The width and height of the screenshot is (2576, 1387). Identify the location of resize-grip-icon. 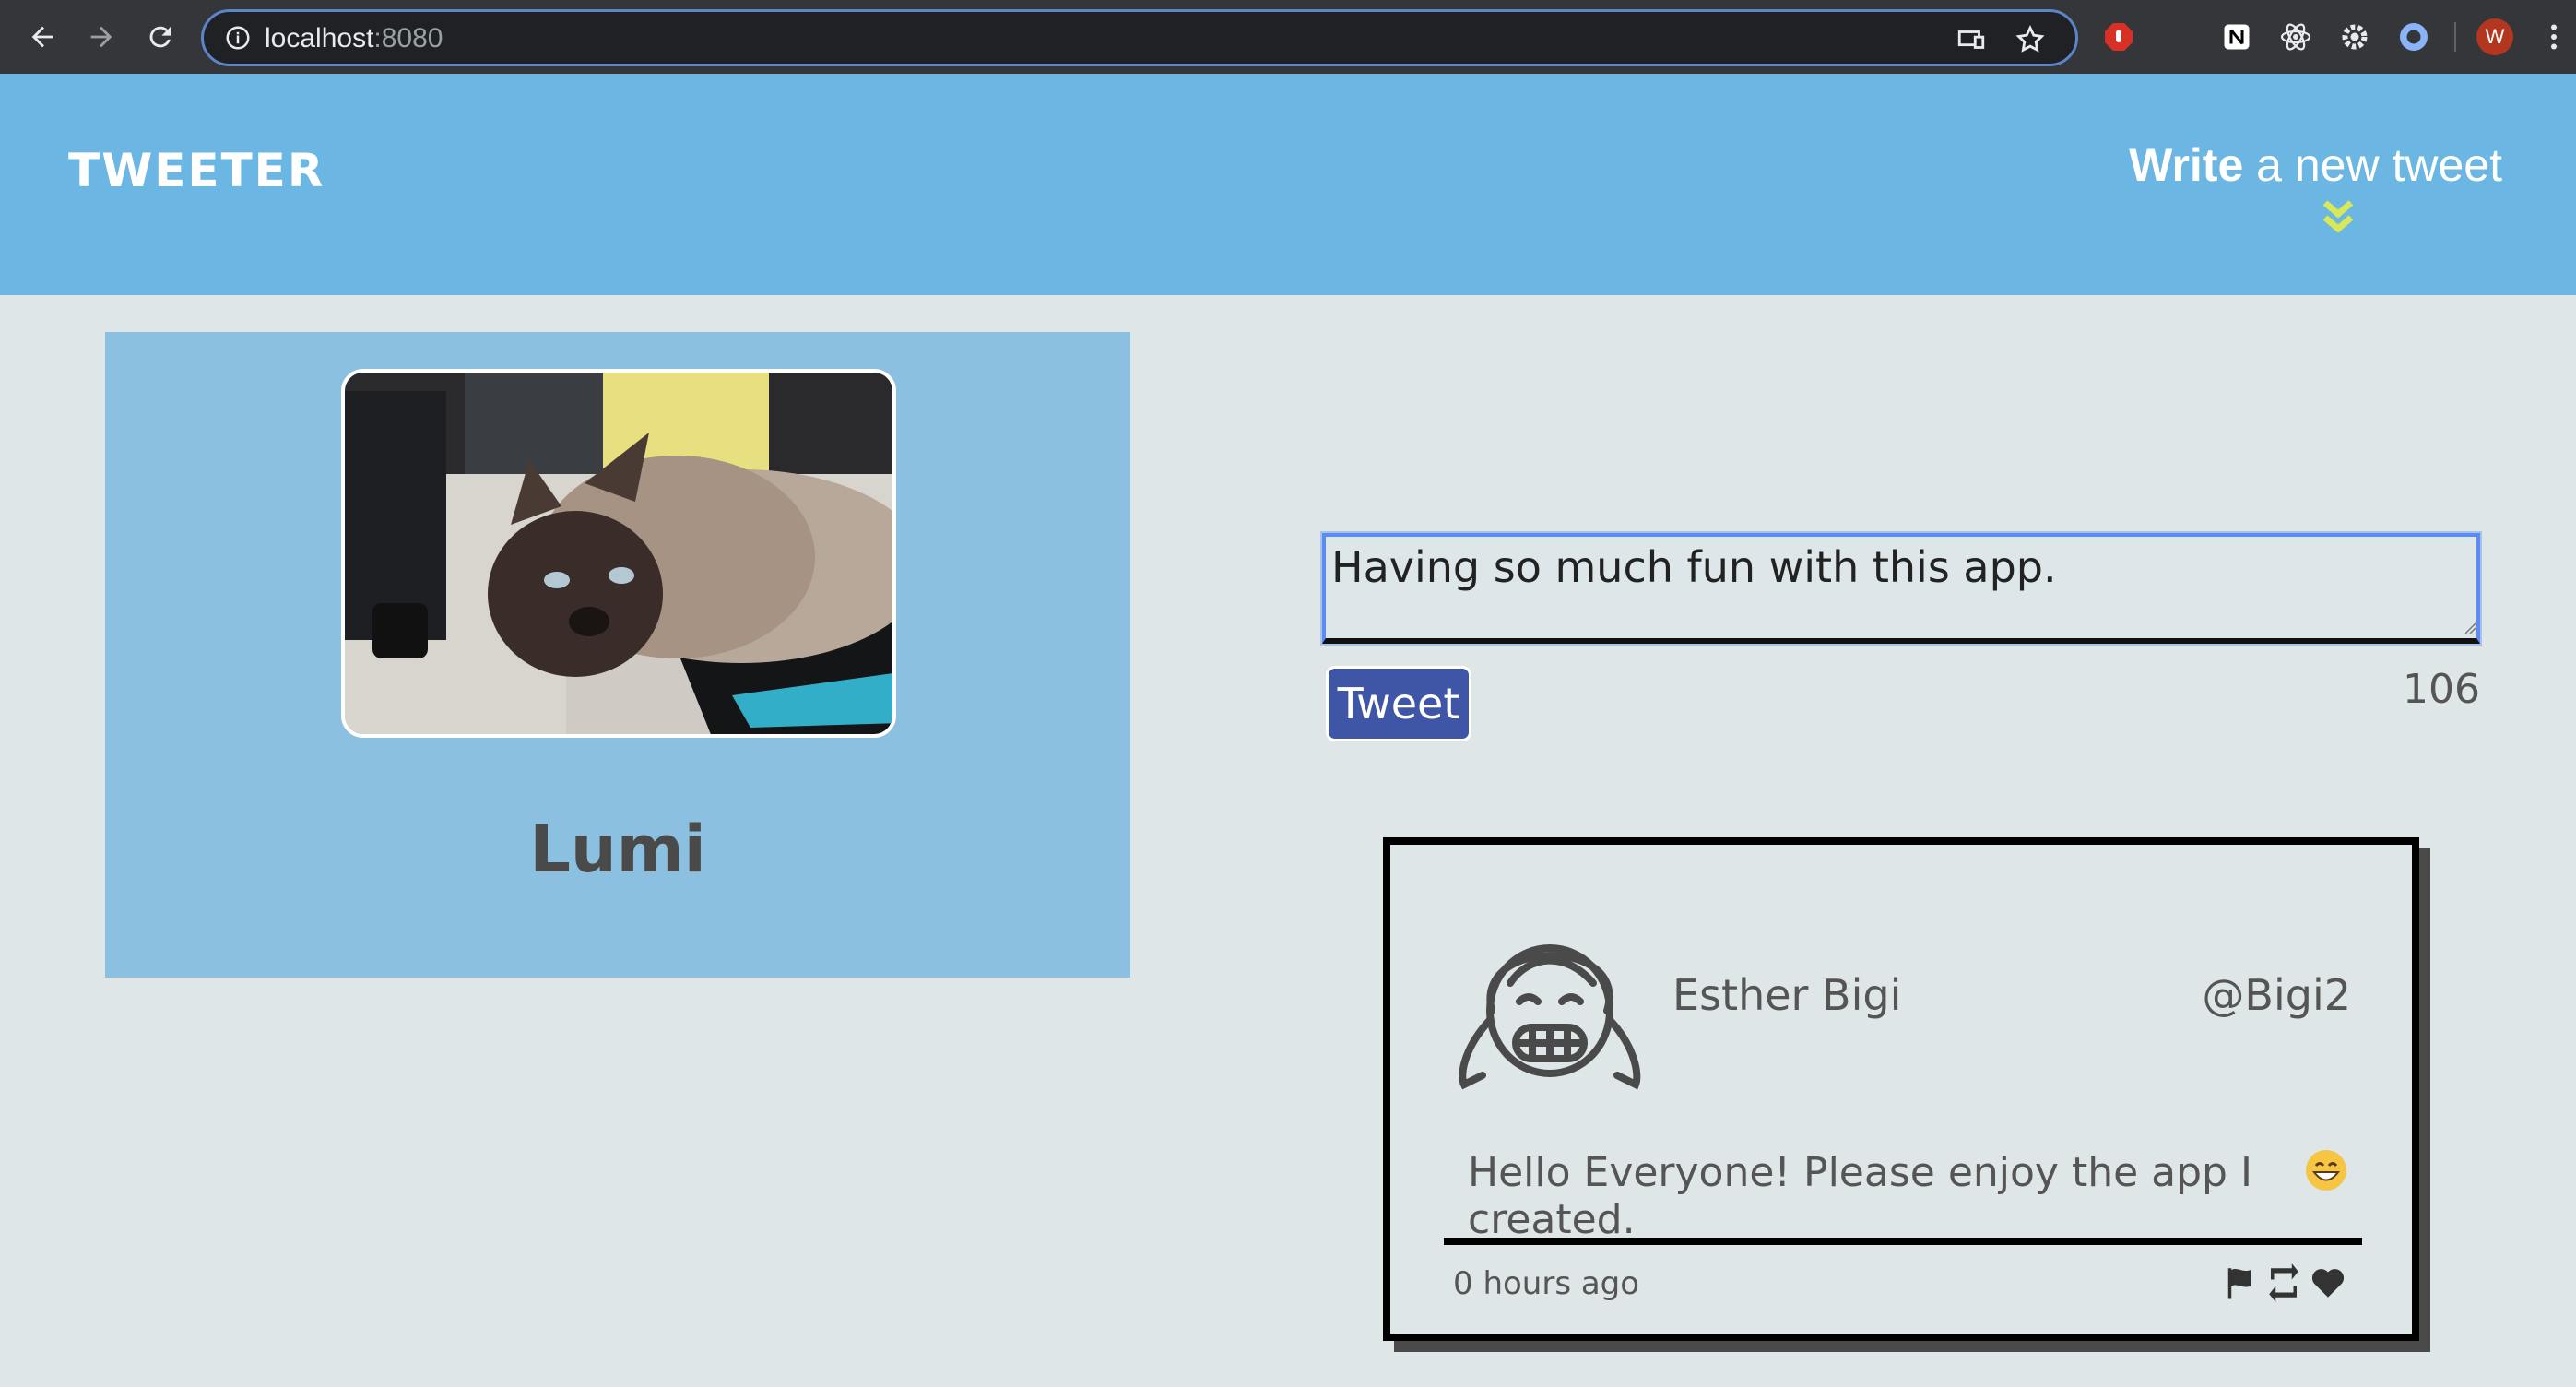
(2469, 627).